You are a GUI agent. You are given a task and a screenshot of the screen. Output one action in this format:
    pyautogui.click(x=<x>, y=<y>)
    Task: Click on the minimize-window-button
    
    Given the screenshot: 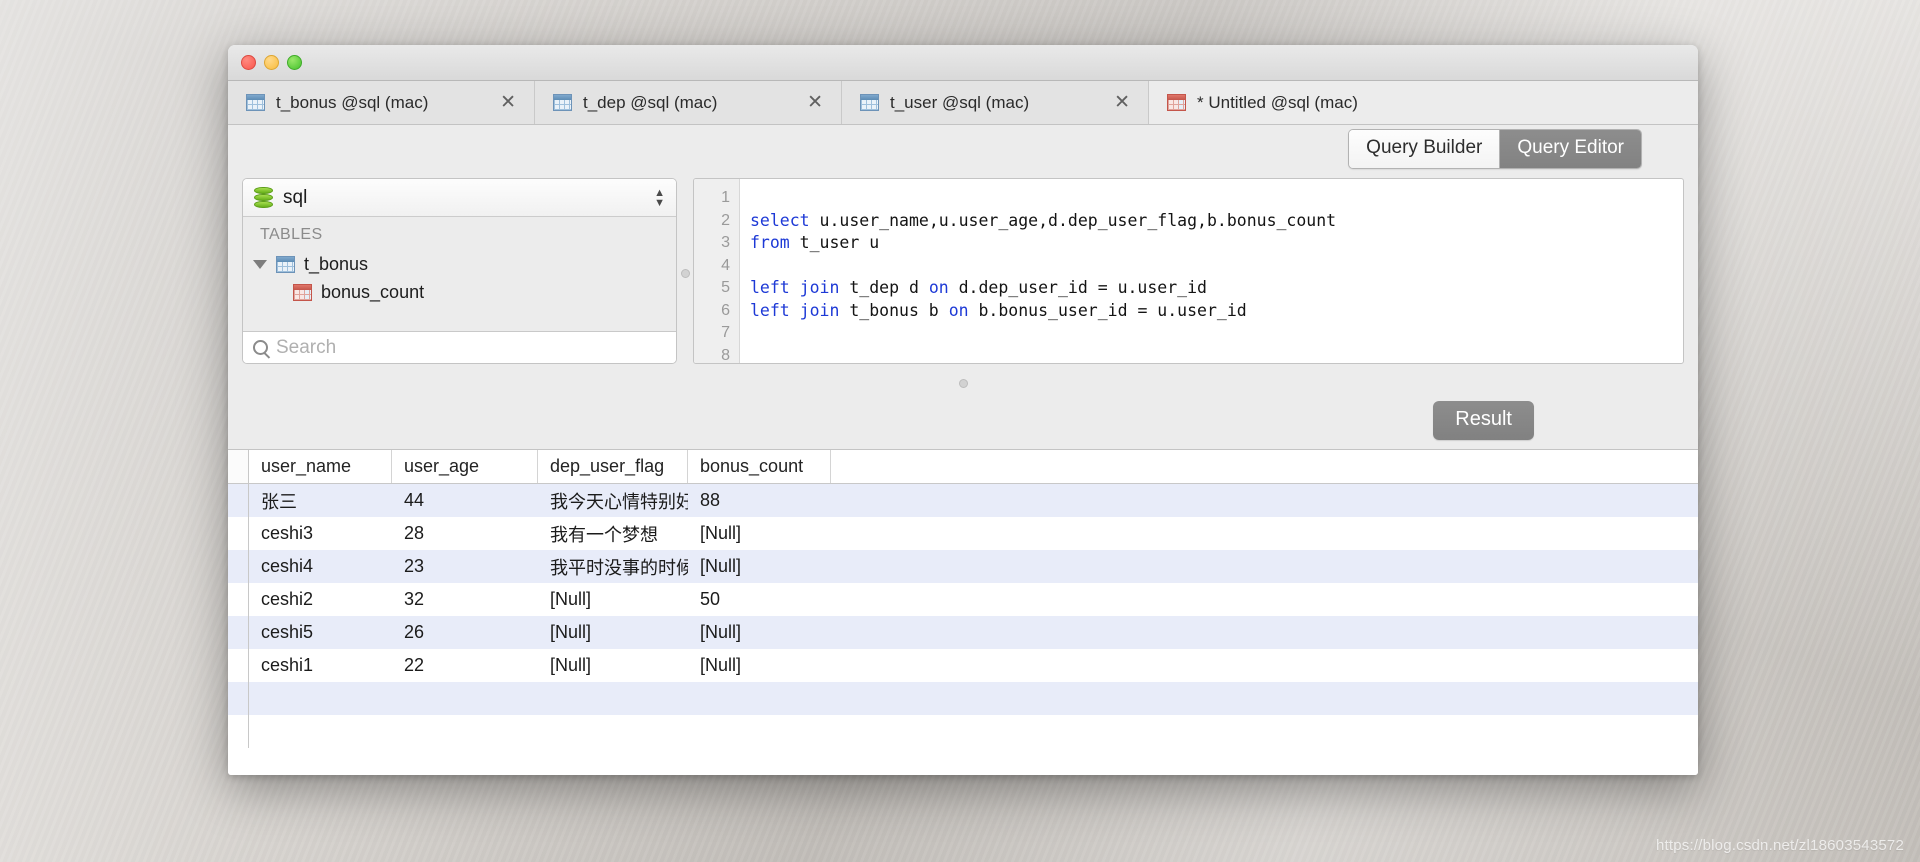 What is the action you would take?
    pyautogui.click(x=271, y=62)
    